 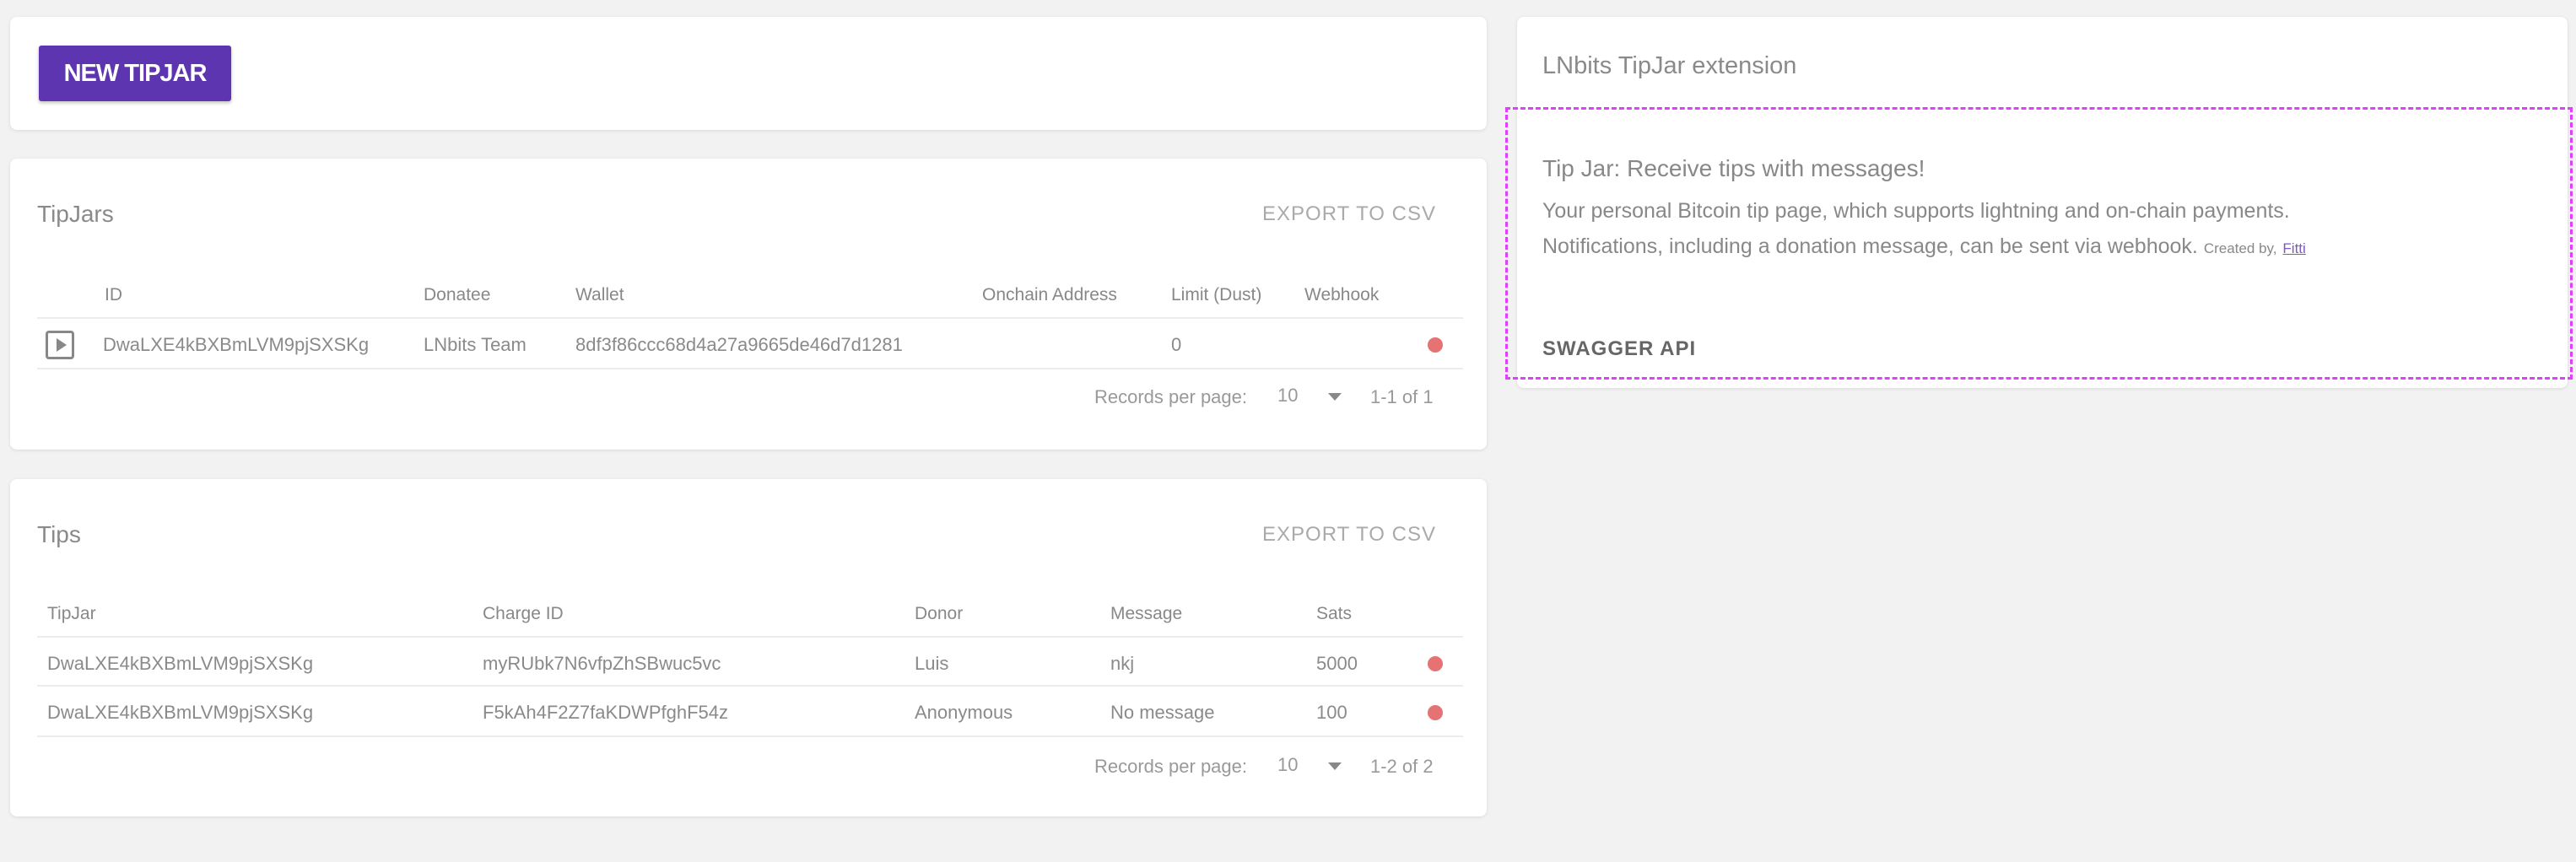 What do you see at coordinates (964, 712) in the screenshot?
I see `tip-donor: Anonymous` at bounding box center [964, 712].